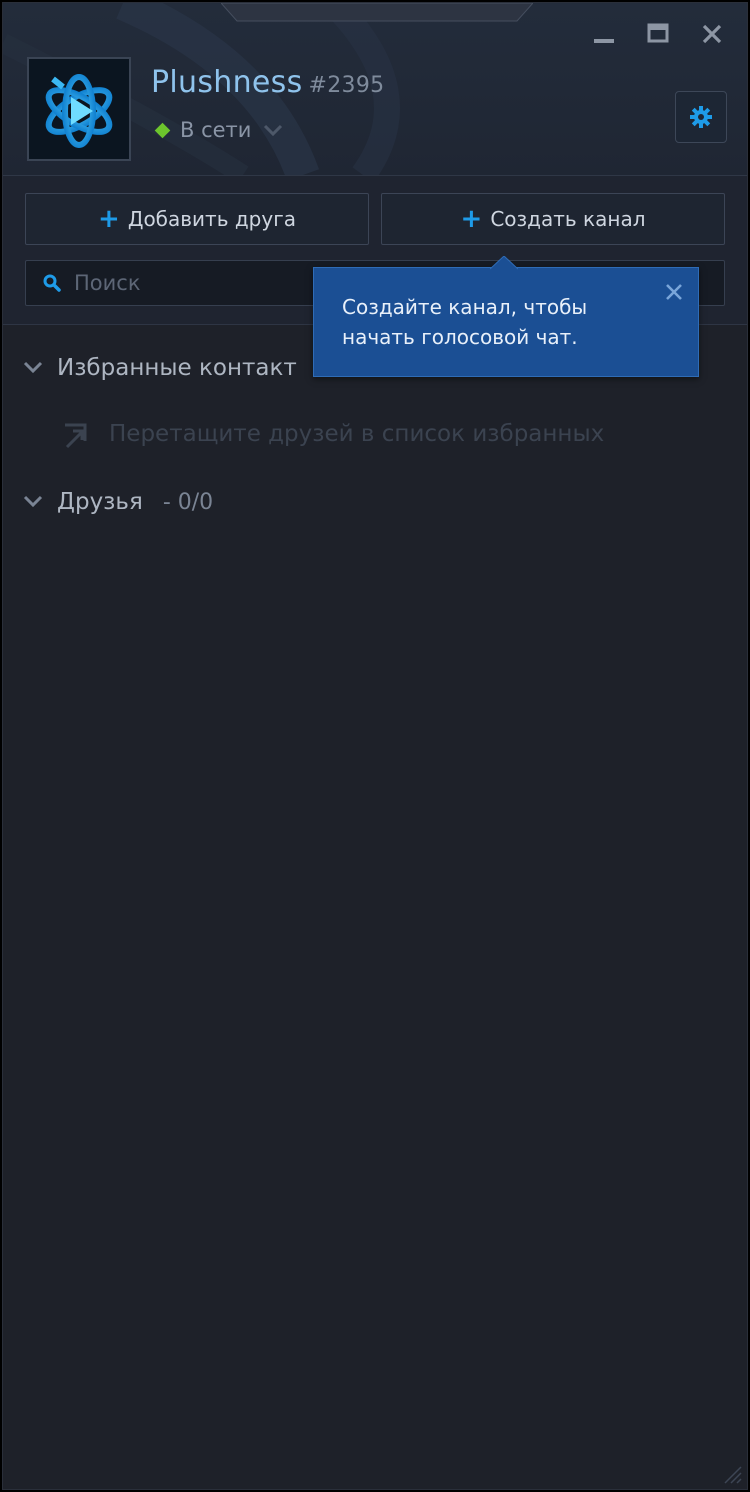 This screenshot has height=1492, width=750. I want to click on maximize-icon, so click(658, 33).